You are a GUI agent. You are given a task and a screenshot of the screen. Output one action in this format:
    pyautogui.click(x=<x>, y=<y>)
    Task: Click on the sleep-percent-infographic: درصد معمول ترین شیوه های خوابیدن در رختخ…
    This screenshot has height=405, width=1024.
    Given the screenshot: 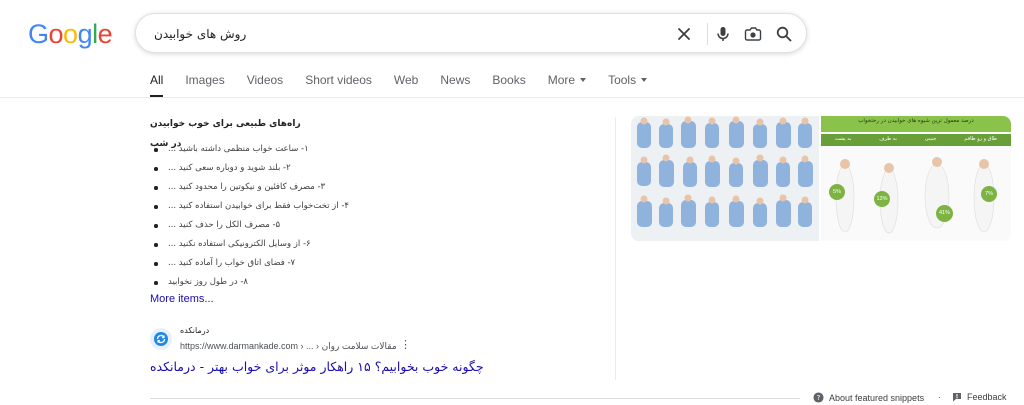 What is the action you would take?
    pyautogui.click(x=916, y=178)
    